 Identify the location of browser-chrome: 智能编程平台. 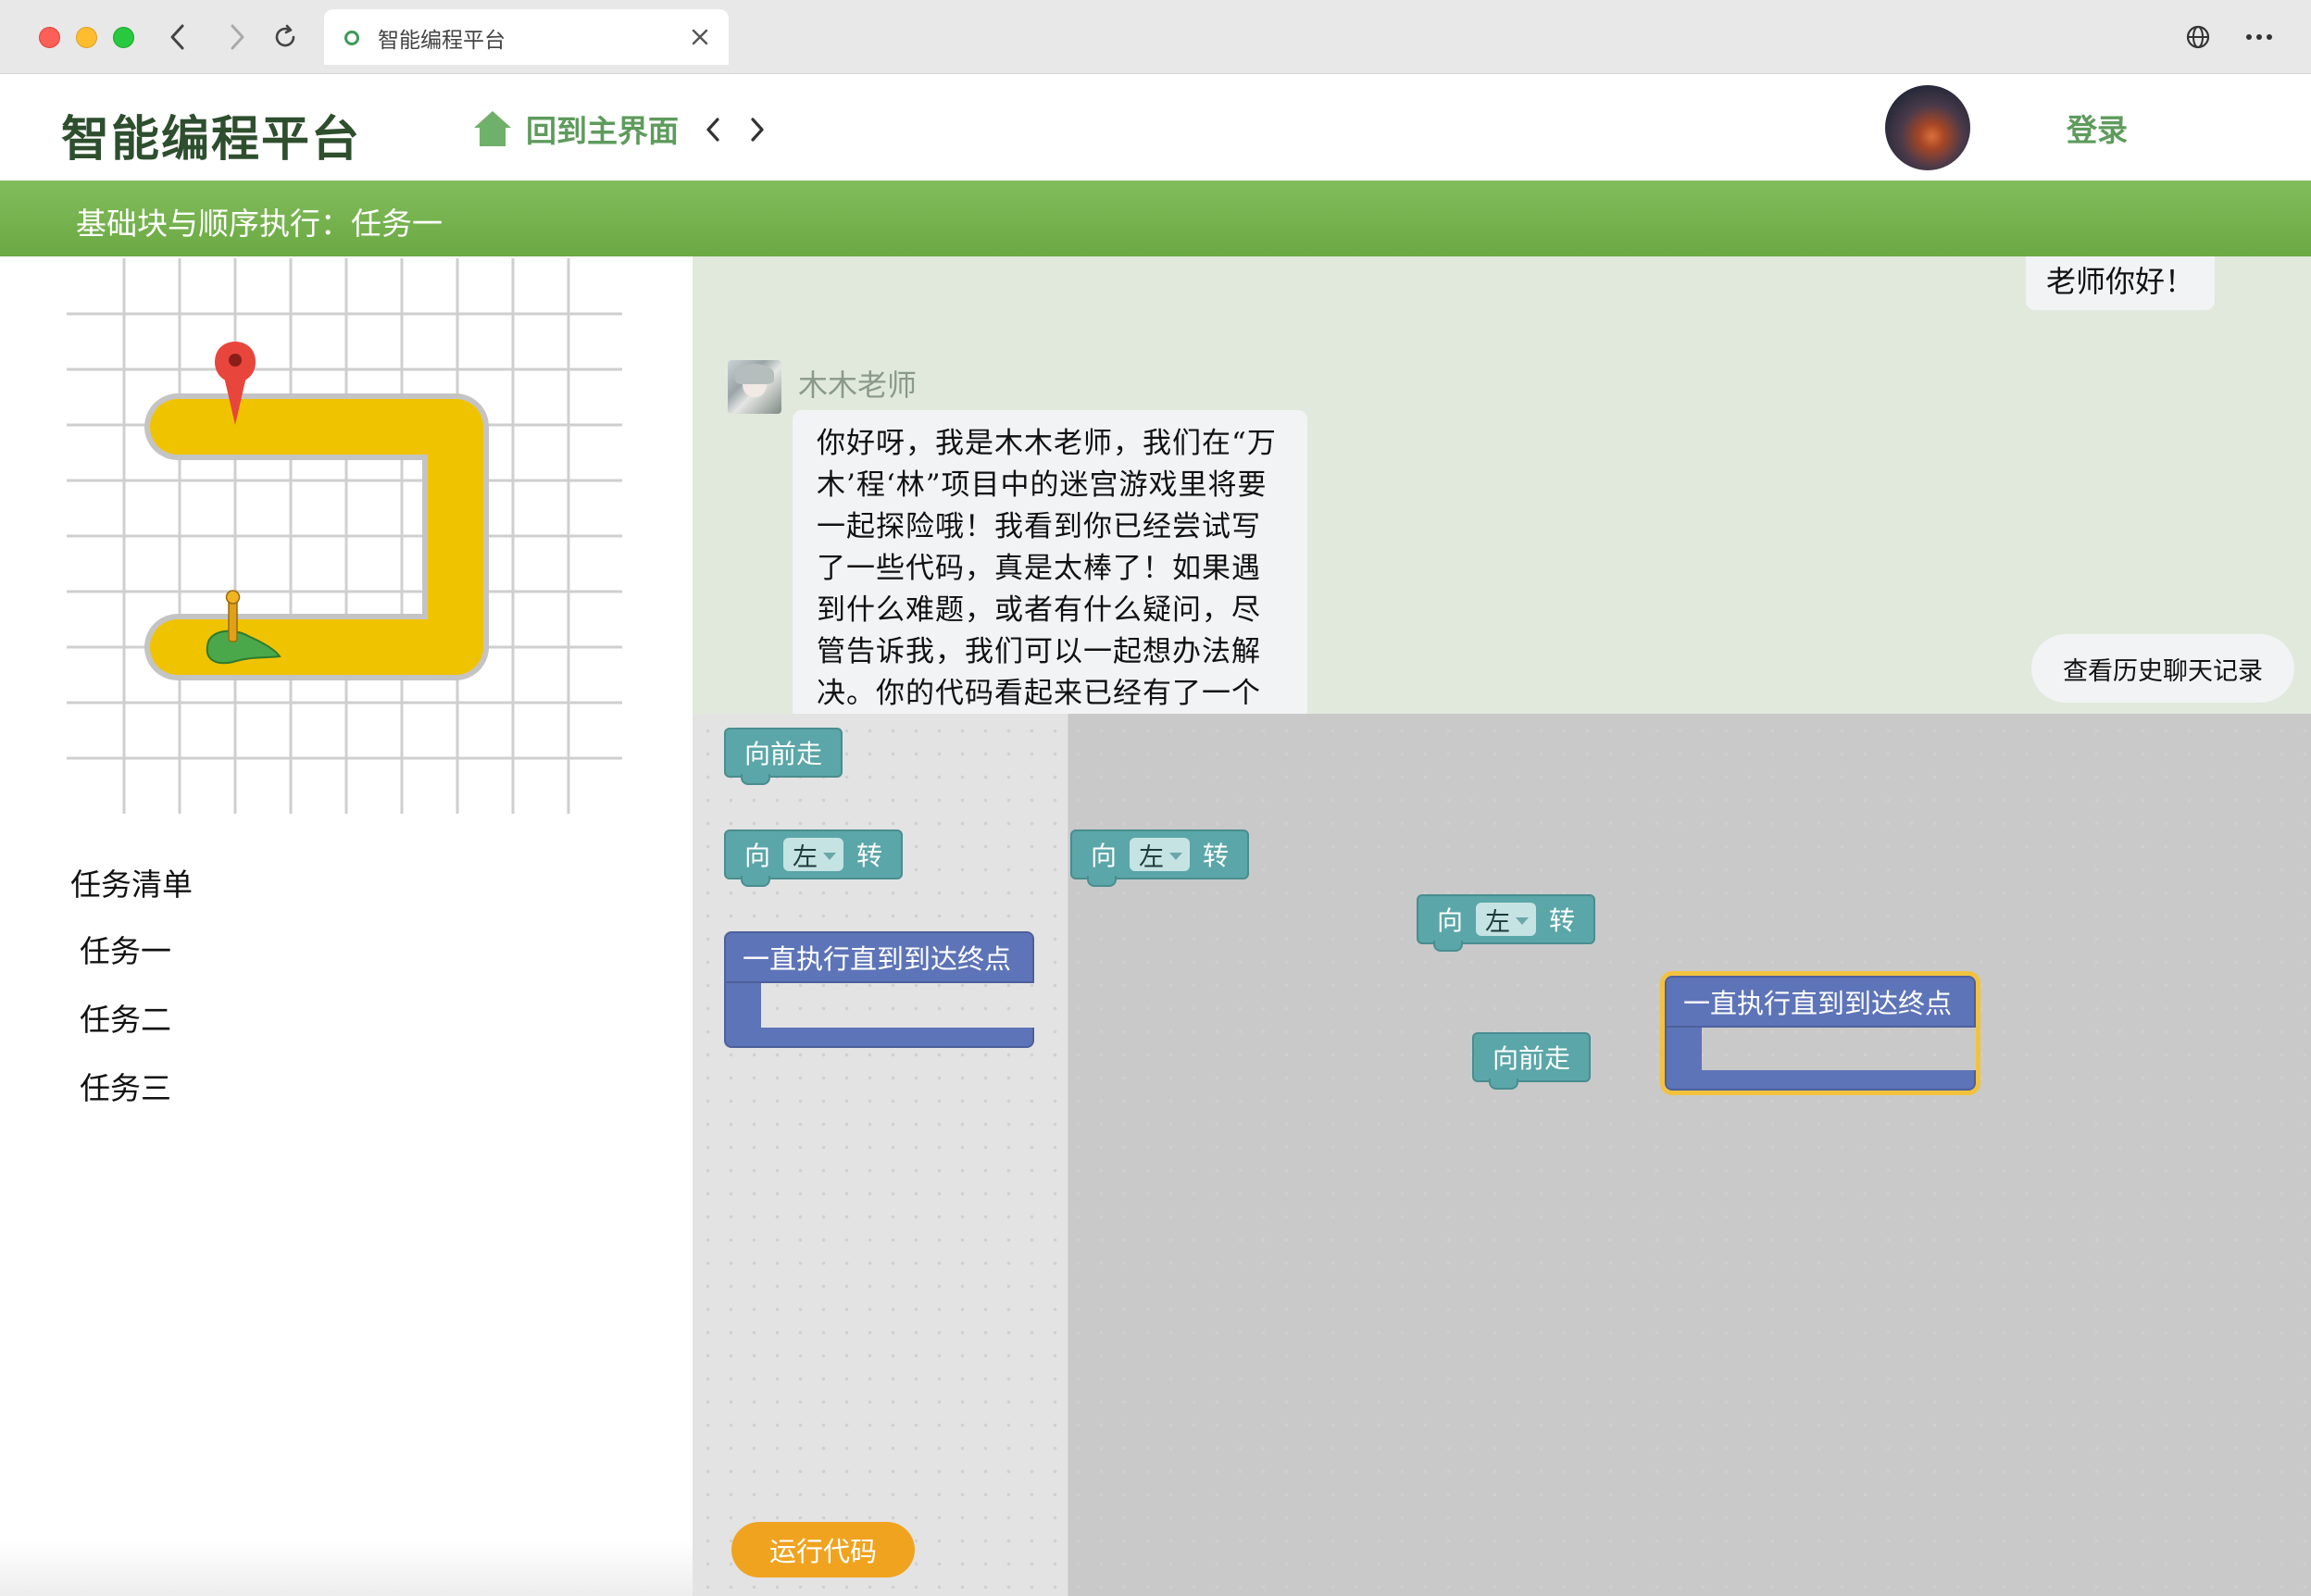
(1155, 37).